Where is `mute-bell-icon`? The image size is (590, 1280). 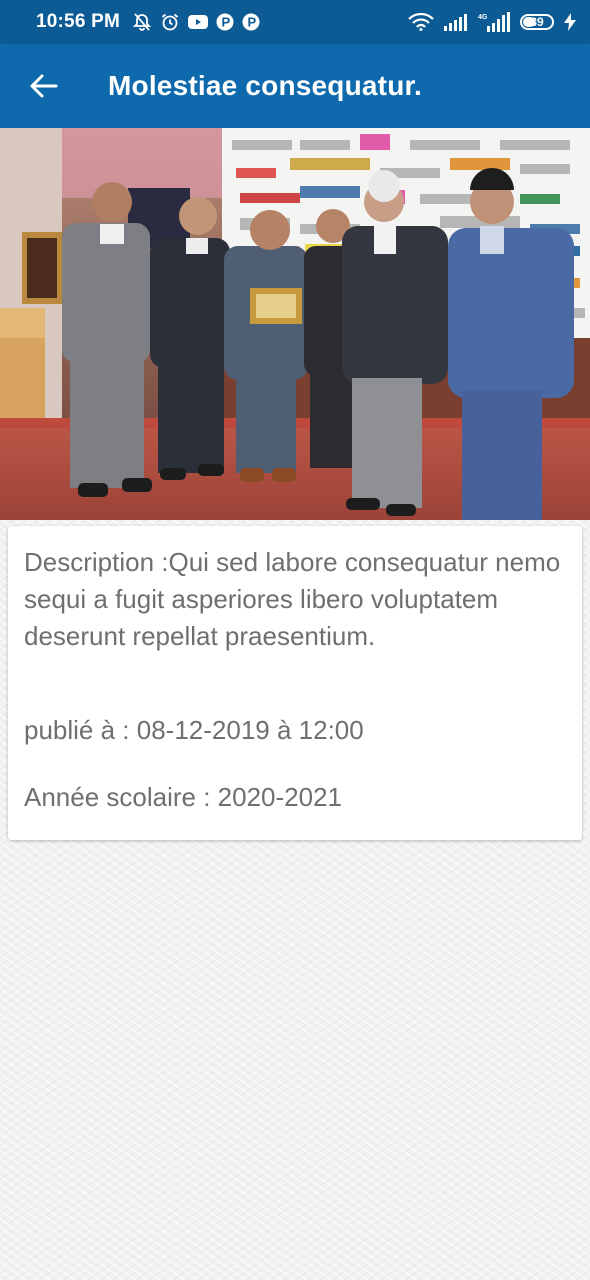
mute-bell-icon is located at coordinates (142, 22).